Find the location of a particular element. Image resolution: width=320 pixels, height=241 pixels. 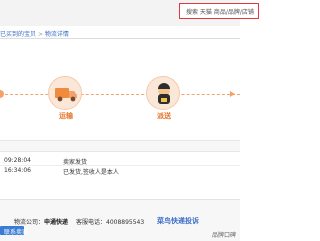

phone-info: 客服电话：4008895543 is located at coordinates (110, 221).